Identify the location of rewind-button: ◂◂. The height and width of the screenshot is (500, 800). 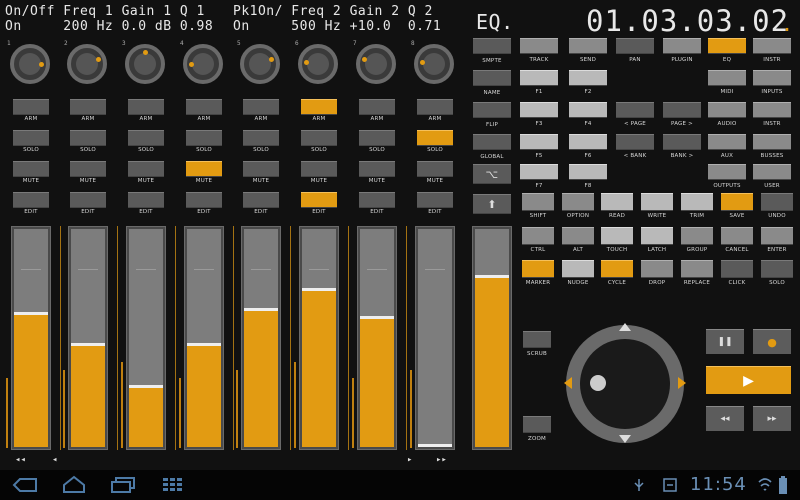
(725, 418).